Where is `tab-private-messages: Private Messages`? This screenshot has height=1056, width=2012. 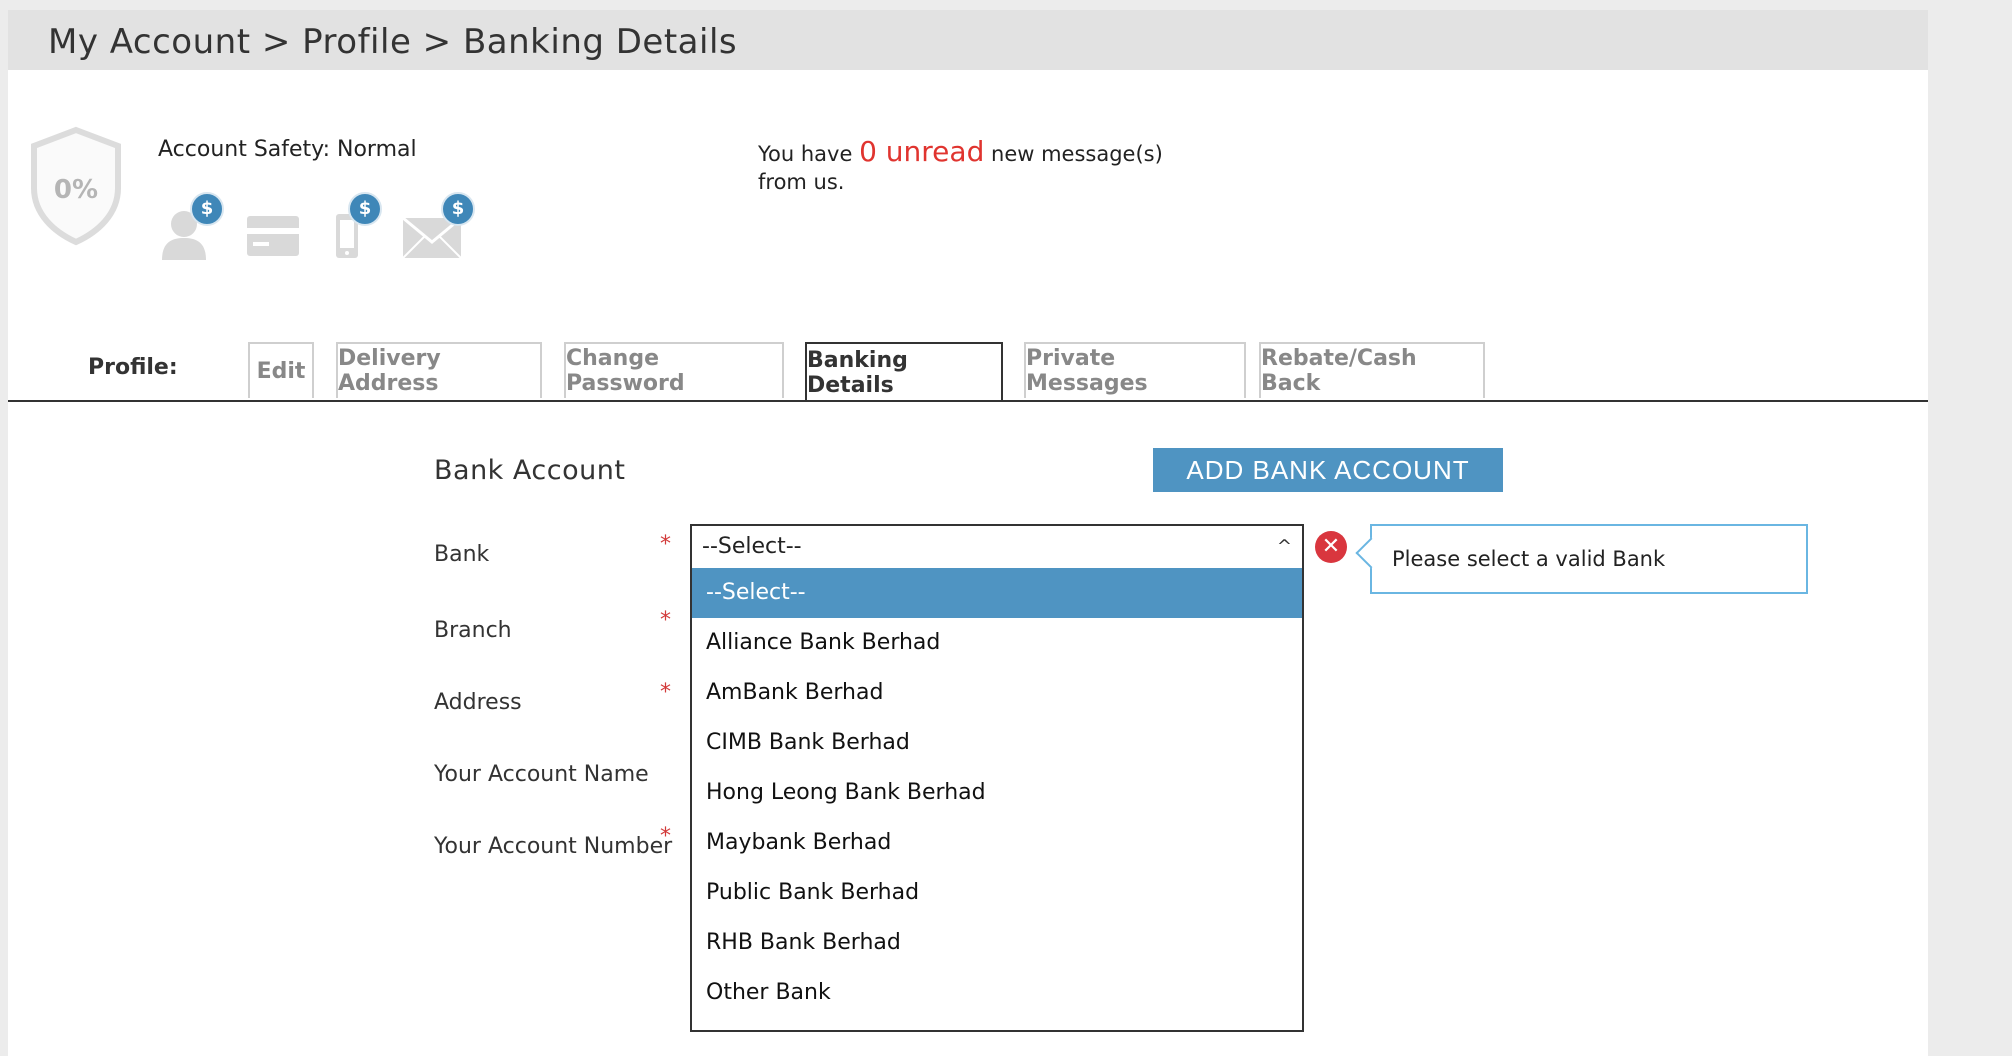
tab-private-messages: Private Messages is located at coordinates (1135, 370).